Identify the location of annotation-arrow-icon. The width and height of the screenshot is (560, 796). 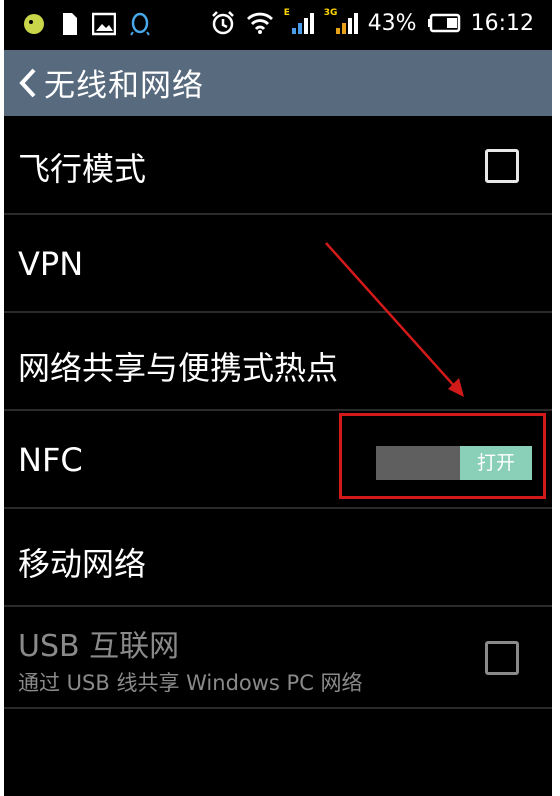
(394, 319).